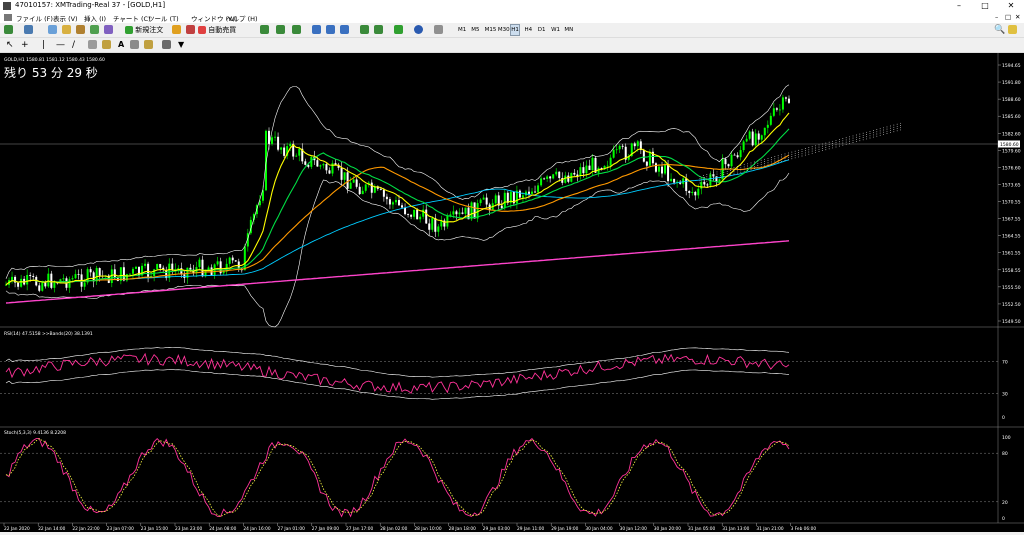 This screenshot has width=1024, height=535. I want to click on mdi-close-icon: ✕, so click(1017, 17).